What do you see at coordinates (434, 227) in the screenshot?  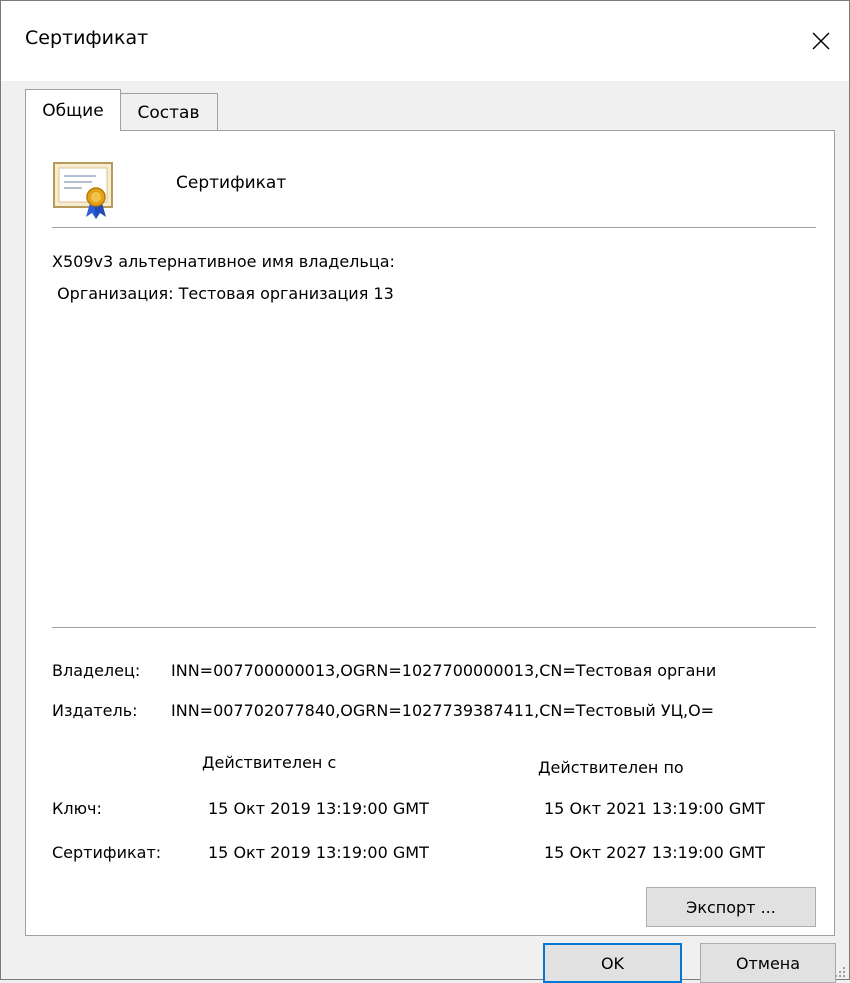 I see `top-divider` at bounding box center [434, 227].